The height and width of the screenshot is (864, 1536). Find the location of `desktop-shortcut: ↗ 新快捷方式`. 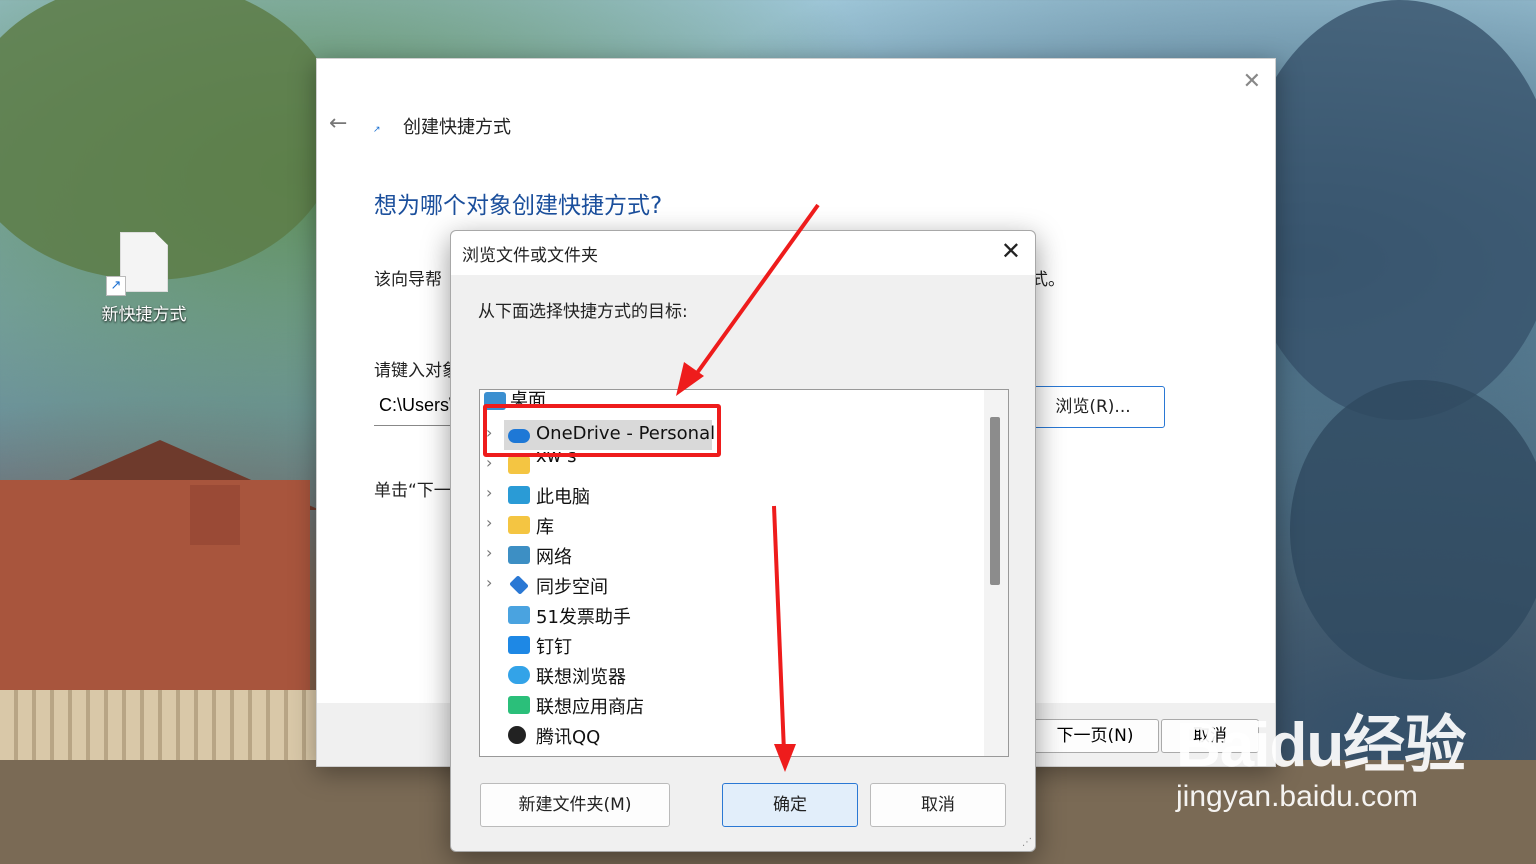

desktop-shortcut: ↗ 新快捷方式 is located at coordinates (144, 278).